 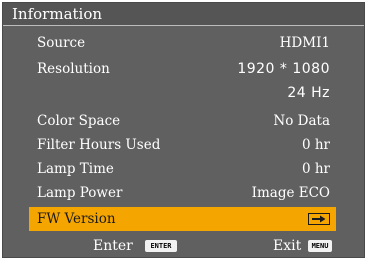 What do you see at coordinates (308, 93) in the screenshot?
I see `row-value: 24 Hz` at bounding box center [308, 93].